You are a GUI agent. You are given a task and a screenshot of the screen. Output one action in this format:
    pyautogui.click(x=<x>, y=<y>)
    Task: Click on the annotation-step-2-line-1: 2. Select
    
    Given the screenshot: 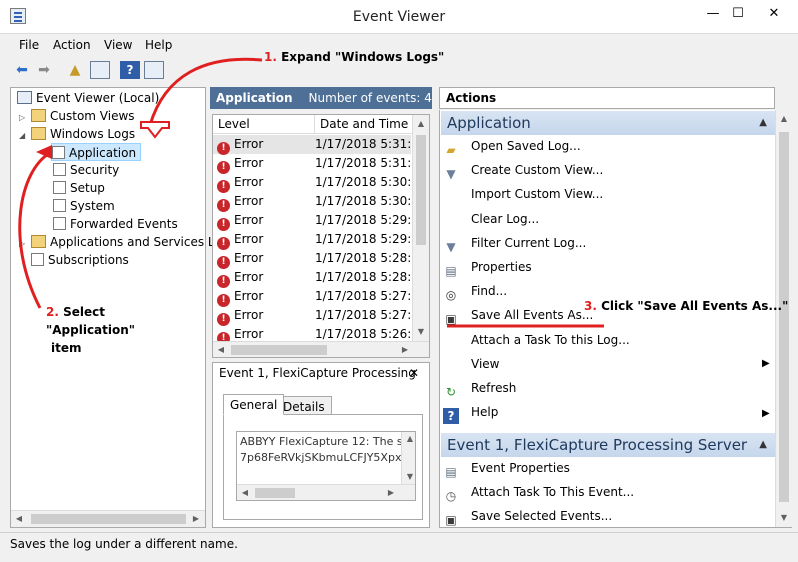 What is the action you would take?
    pyautogui.click(x=75, y=312)
    